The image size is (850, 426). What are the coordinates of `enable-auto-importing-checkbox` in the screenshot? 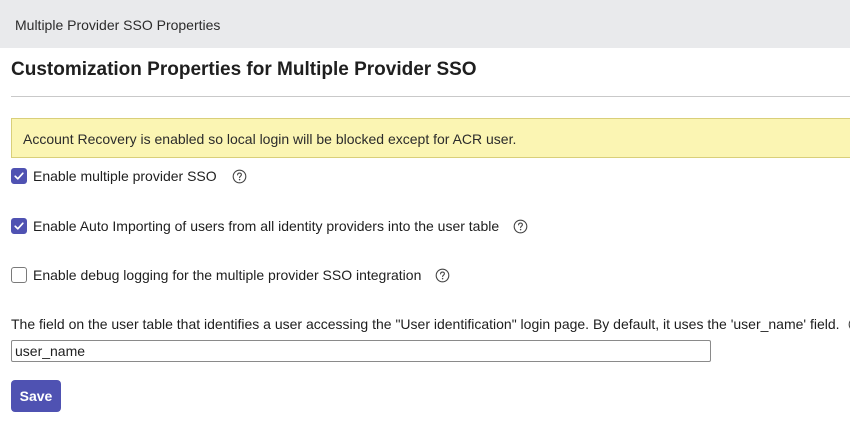 It's located at (19, 226).